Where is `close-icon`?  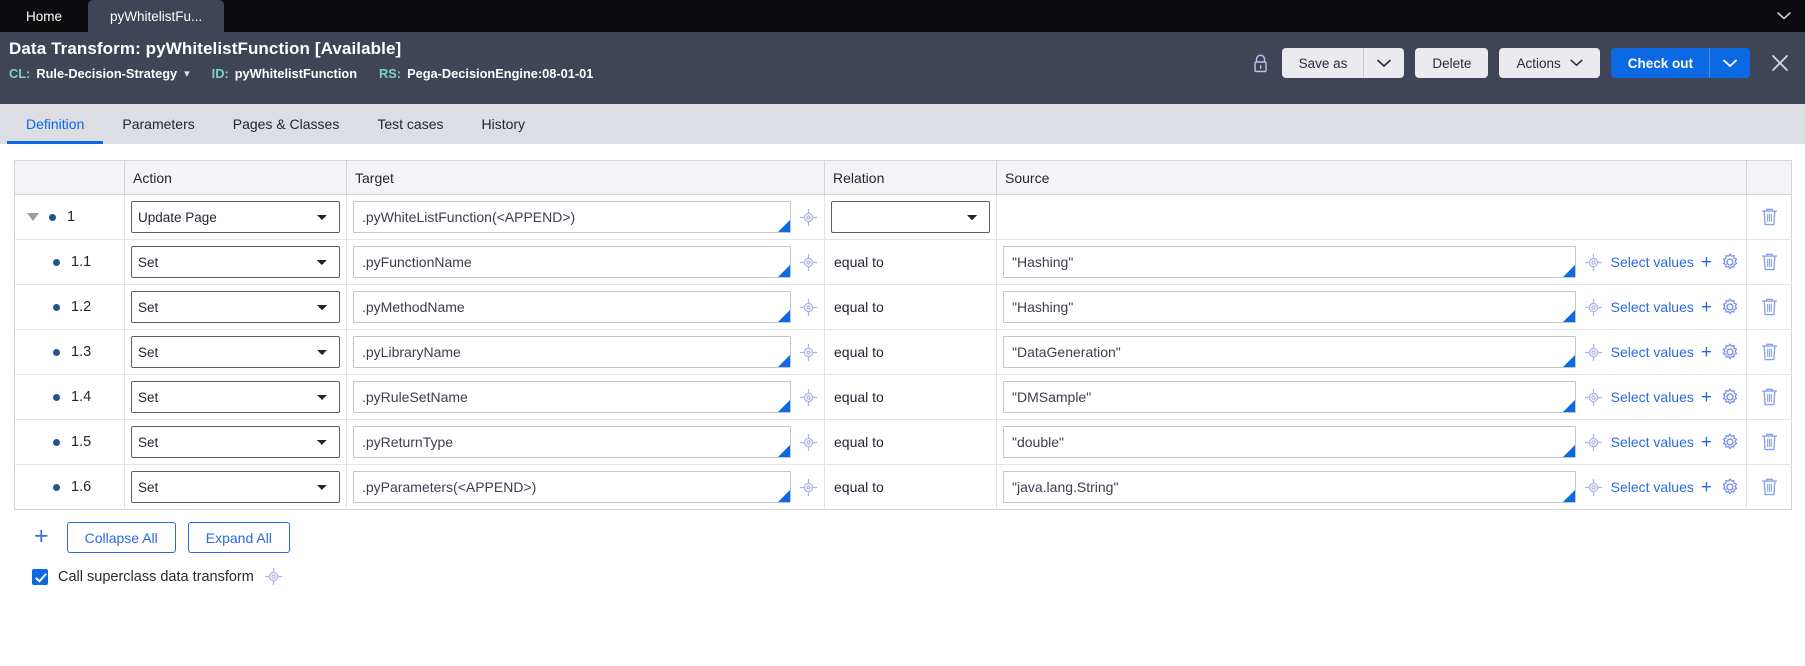 close-icon is located at coordinates (1780, 63).